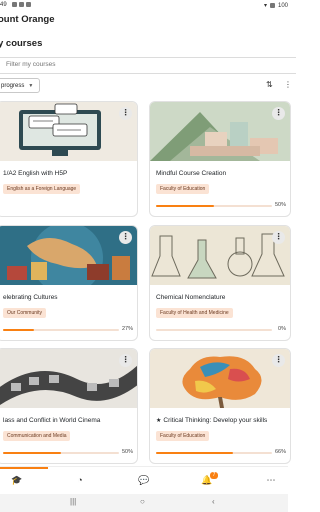  I want to click on course-title: Chemical Nomenclature, so click(190, 297).